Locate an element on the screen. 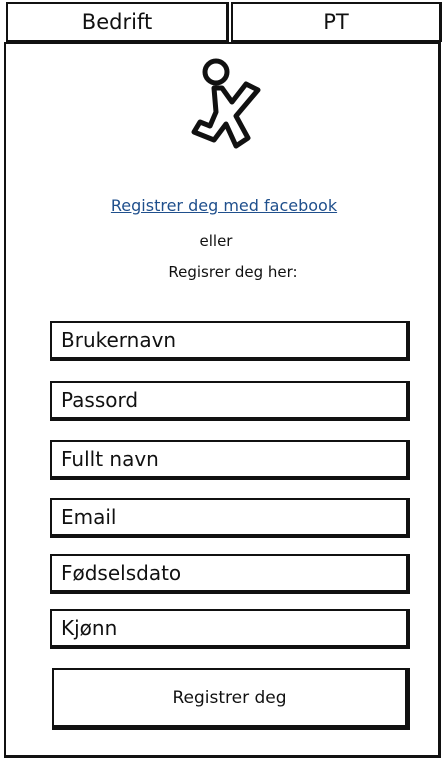 This screenshot has width=448, height=766. username-field: Brukernavn is located at coordinates (230, 341).